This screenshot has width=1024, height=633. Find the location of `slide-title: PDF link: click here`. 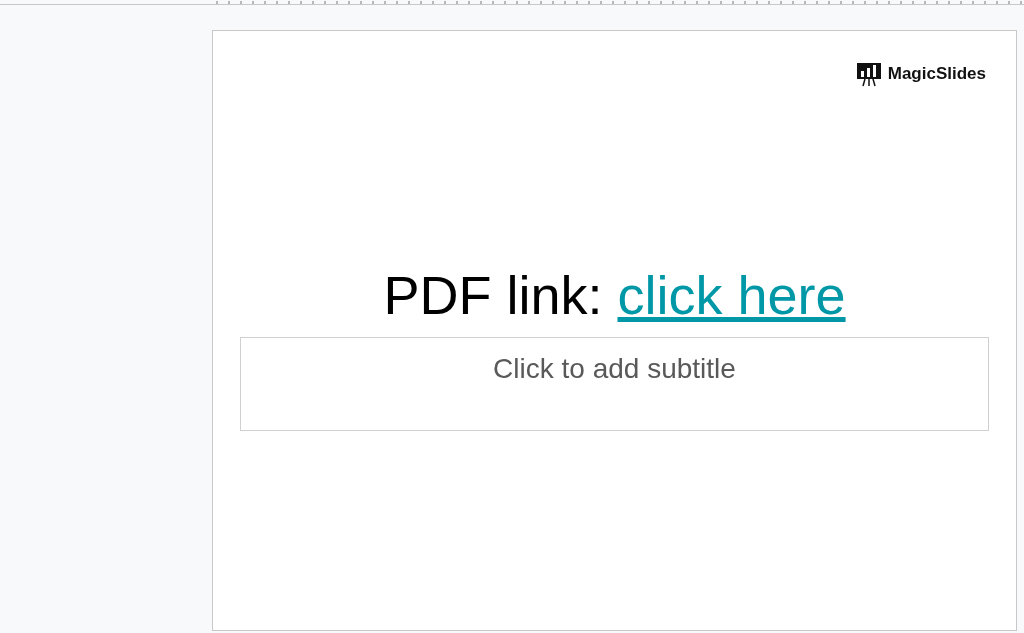

slide-title: PDF link: click here is located at coordinates (614, 295).